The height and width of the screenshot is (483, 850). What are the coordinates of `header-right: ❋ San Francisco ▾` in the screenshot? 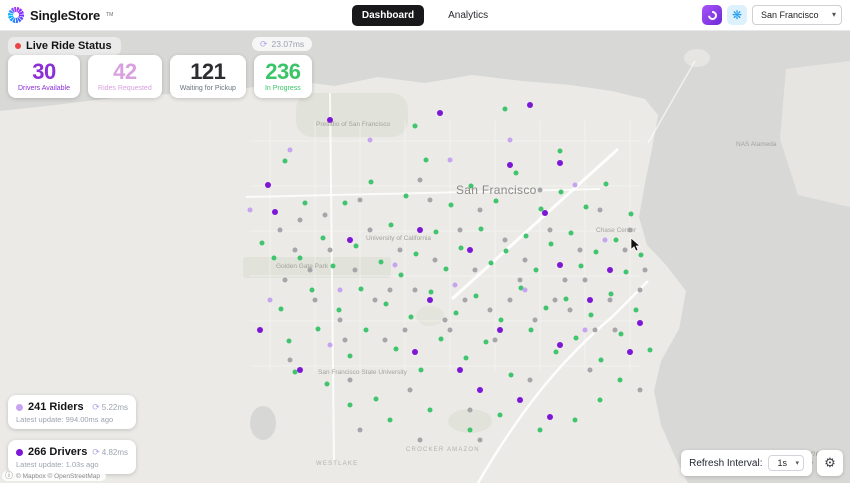 It's located at (772, 15).